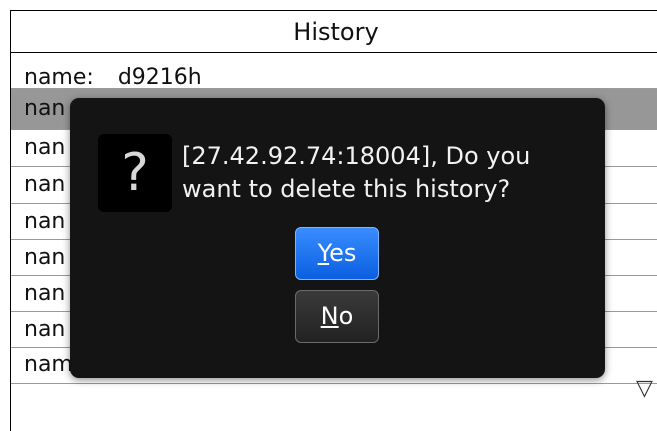 The image size is (657, 431). I want to click on row-value: d9216h, so click(159, 77).